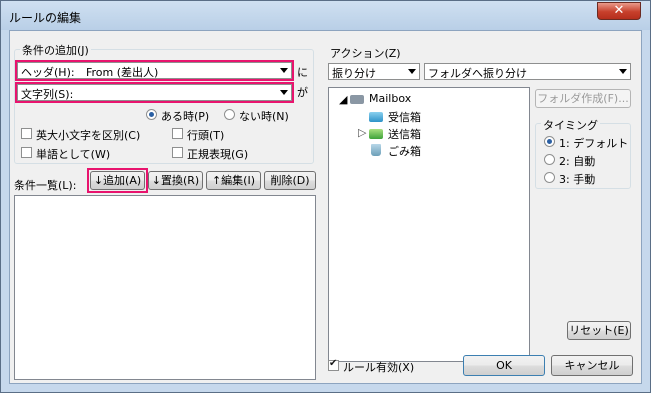 Image resolution: width=651 pixels, height=393 pixels. I want to click on inbox-icon, so click(376, 117).